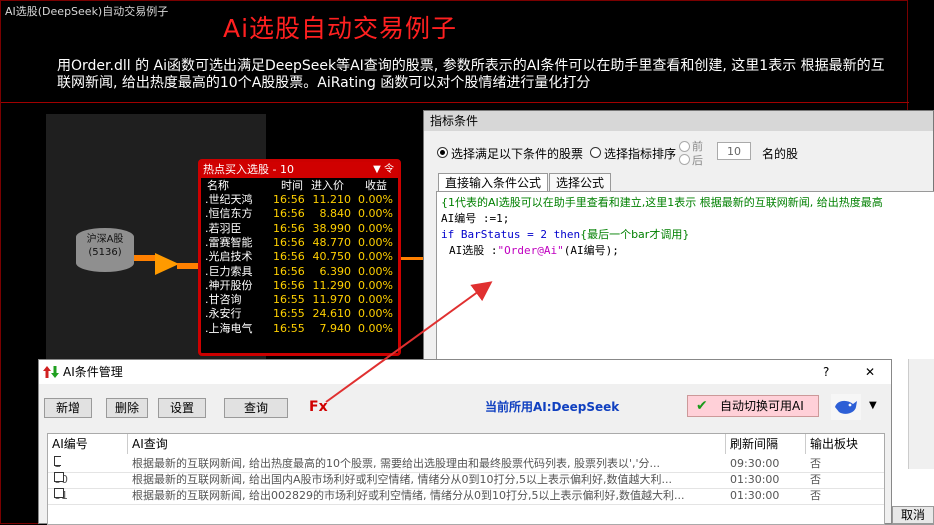  What do you see at coordinates (870, 372) in the screenshot?
I see `close-button: ✕` at bounding box center [870, 372].